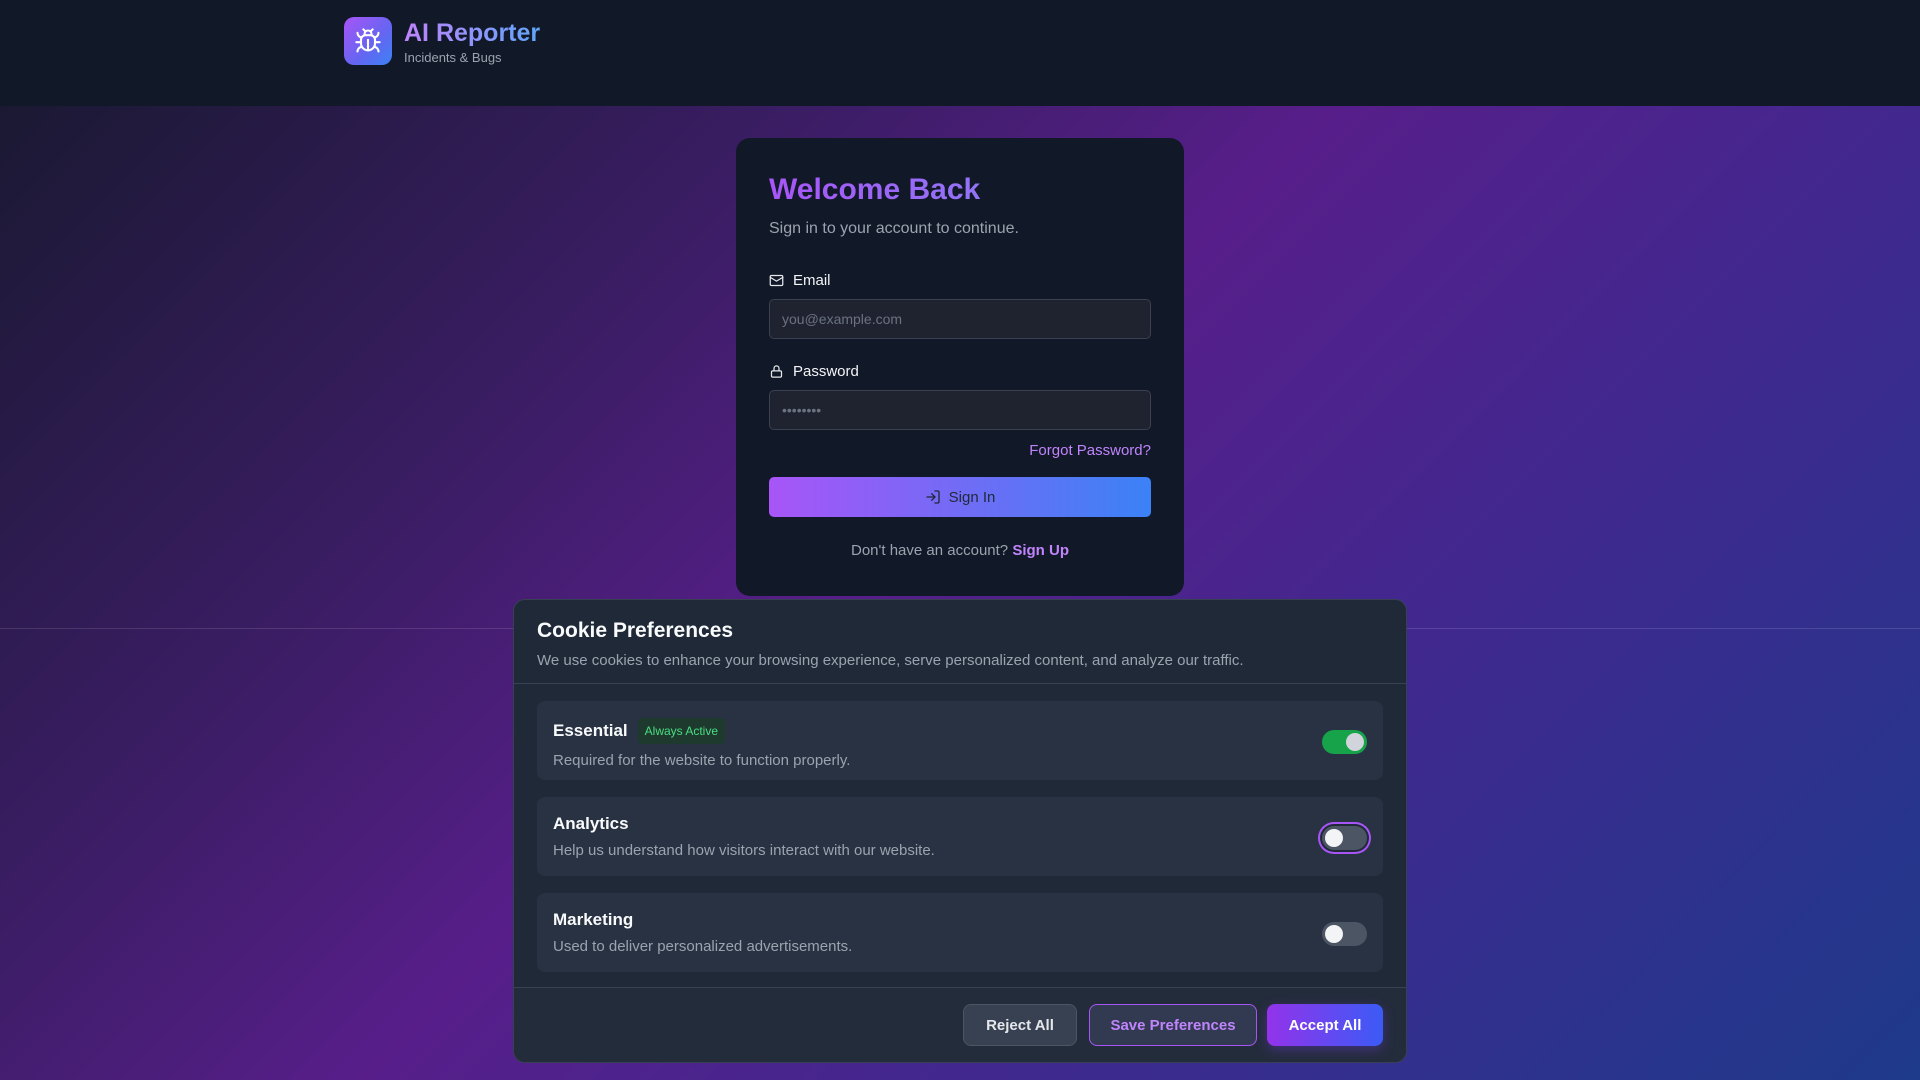  I want to click on save-preferences-button: Save Preferences, so click(1173, 1025).